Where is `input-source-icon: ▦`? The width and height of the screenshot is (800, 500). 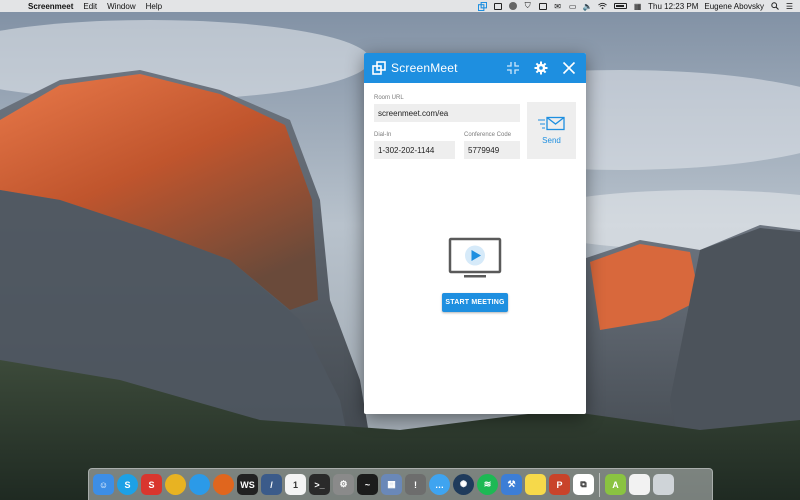
input-source-icon: ▦ is located at coordinates (637, 6).